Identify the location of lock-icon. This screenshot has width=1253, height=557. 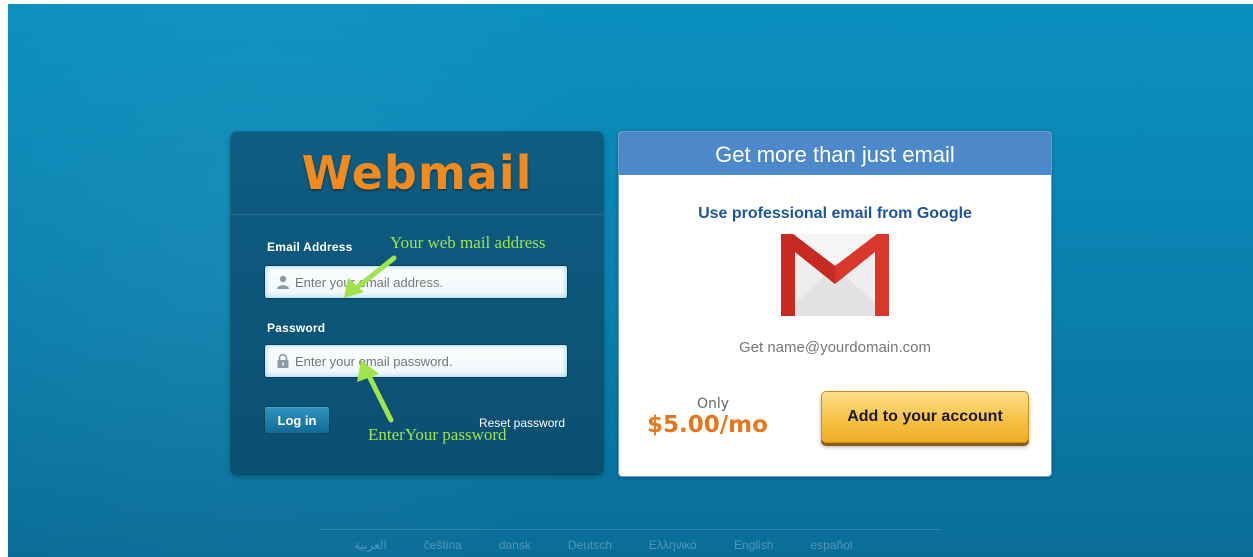
(283, 361).